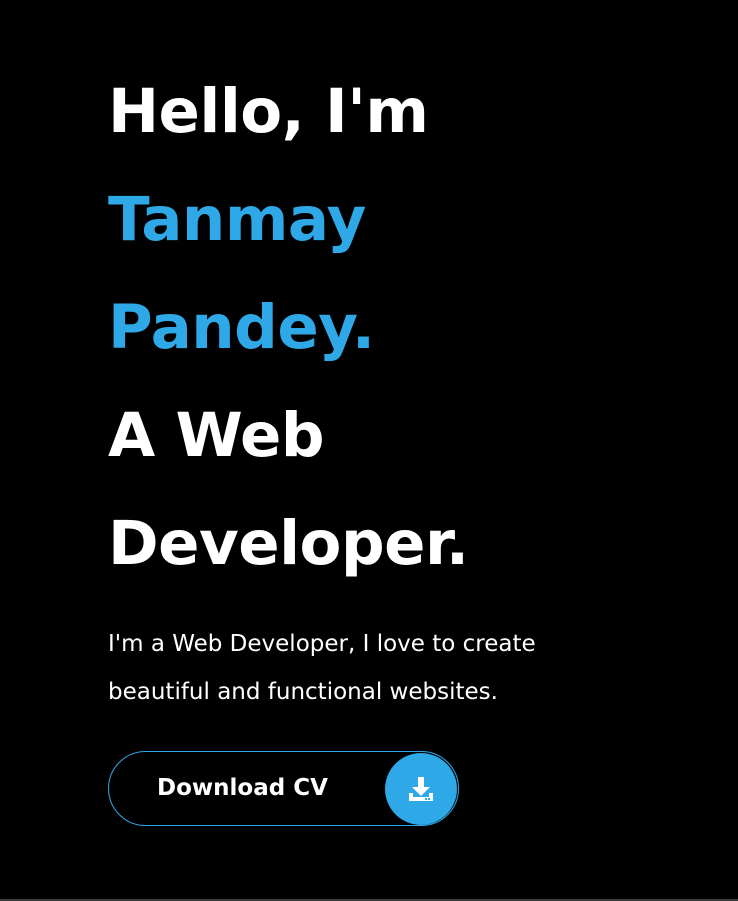 The image size is (738, 901). What do you see at coordinates (288, 543) in the screenshot?
I see `role-line-2: Developer.` at bounding box center [288, 543].